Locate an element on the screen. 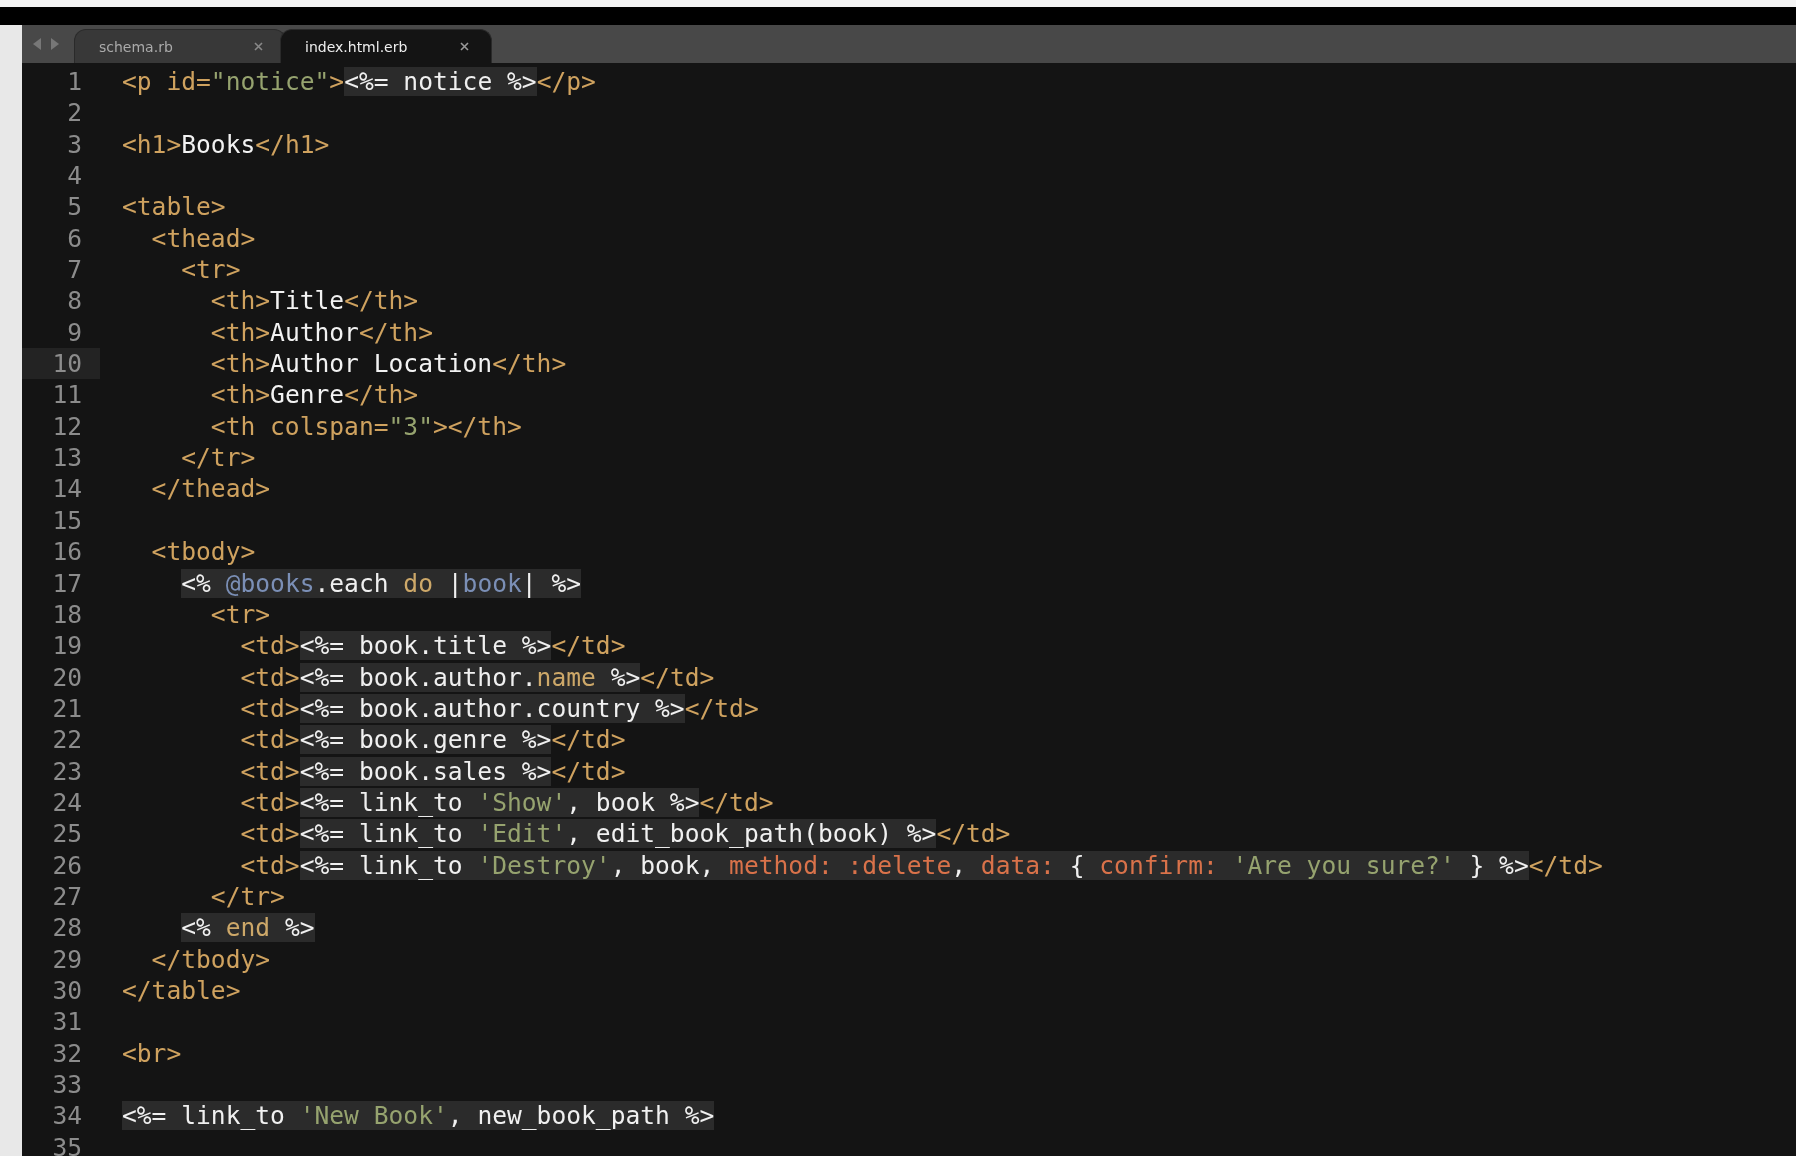  code-line: <td><%= link_to 'Edit', edit_book_path(book) %></td> is located at coordinates (625, 834).